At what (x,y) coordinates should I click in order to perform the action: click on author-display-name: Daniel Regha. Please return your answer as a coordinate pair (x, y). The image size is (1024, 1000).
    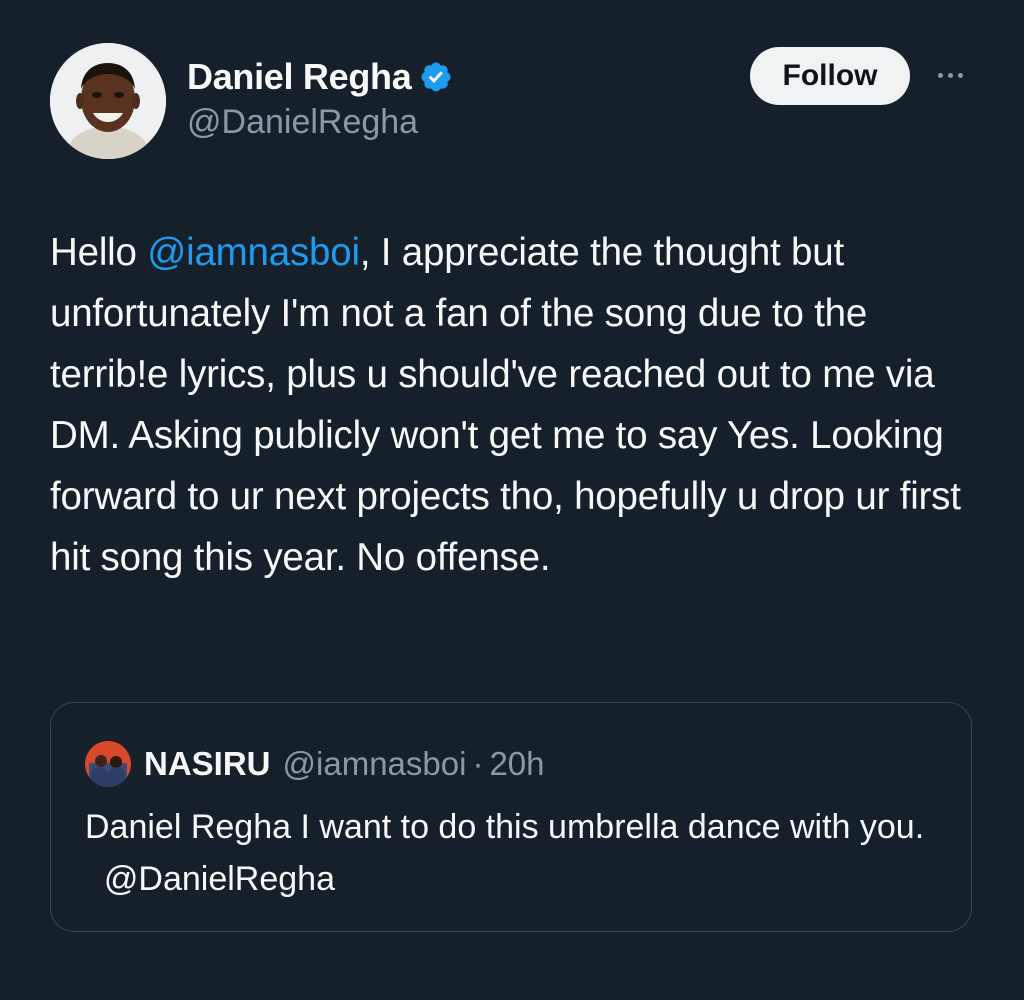
    Looking at the image, I should click on (299, 77).